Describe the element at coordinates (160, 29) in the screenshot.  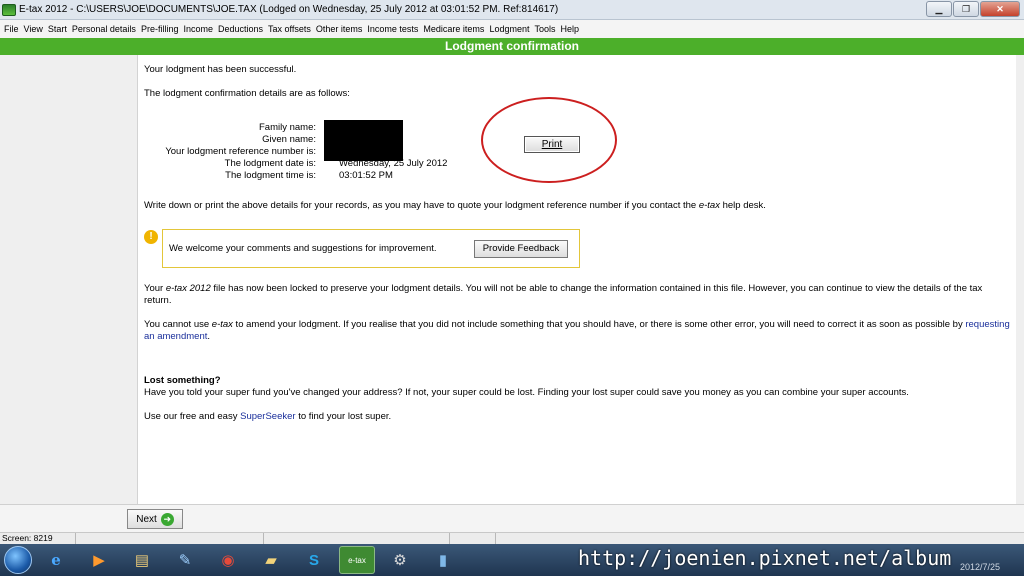
I see `menu-pre-filling: Pre-filling` at that location.